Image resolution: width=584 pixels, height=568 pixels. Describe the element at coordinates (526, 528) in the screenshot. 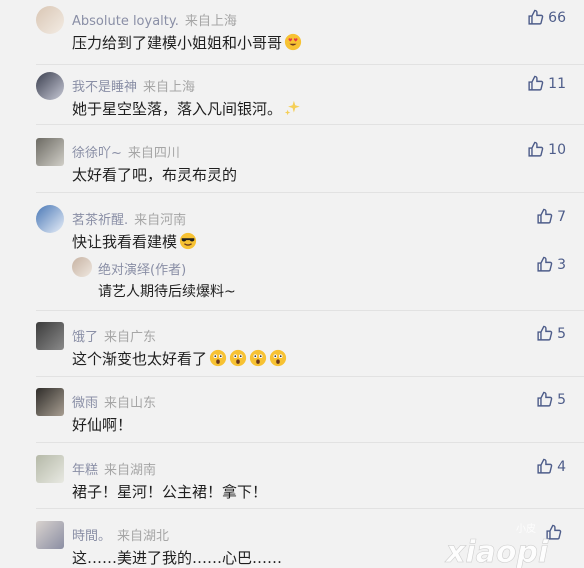

I see `svg-text: 小皮` at that location.